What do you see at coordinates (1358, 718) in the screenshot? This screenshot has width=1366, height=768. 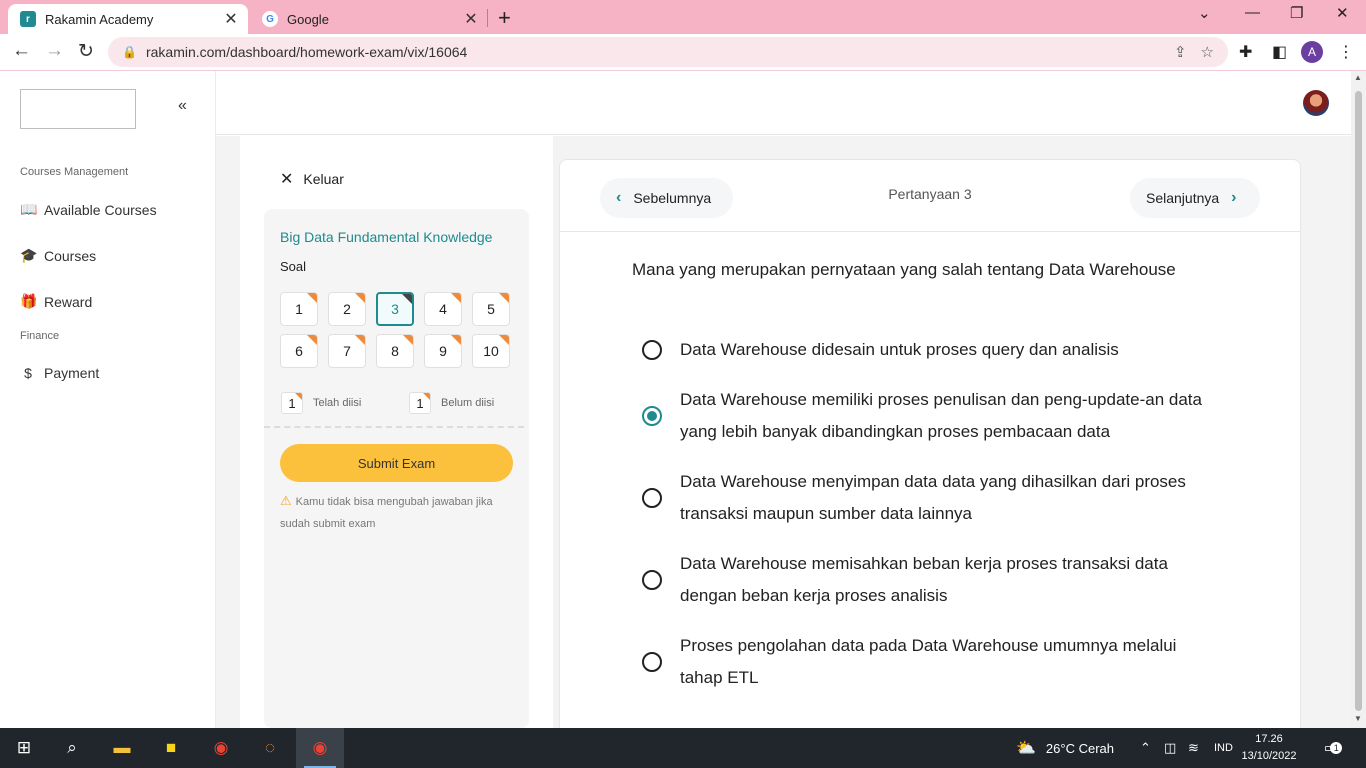 I see `scroll-down-icon: ▼` at bounding box center [1358, 718].